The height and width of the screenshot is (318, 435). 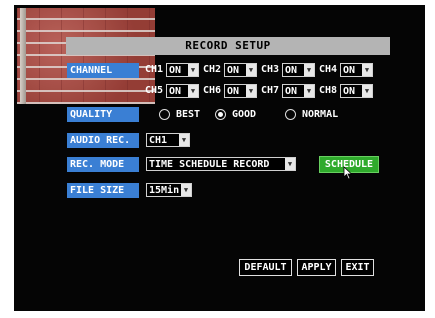 I want to click on ch8-label: CH8, so click(x=328, y=90).